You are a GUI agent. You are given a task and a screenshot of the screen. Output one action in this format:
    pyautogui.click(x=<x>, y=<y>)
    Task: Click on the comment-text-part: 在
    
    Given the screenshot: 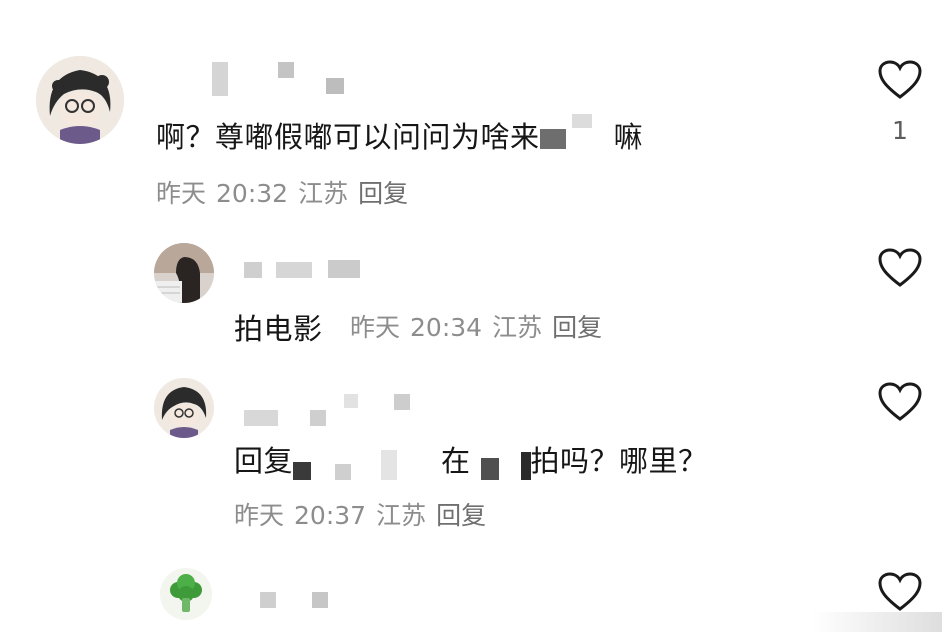 What is the action you would take?
    pyautogui.click(x=456, y=461)
    